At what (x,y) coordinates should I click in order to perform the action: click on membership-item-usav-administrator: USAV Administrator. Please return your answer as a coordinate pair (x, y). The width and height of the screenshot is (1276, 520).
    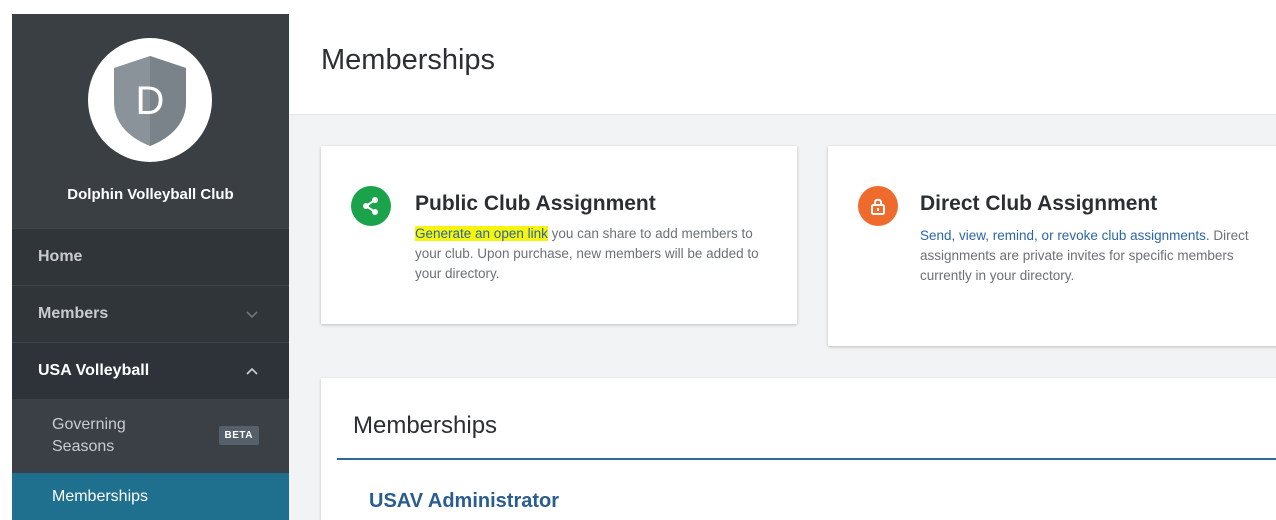
    Looking at the image, I should click on (464, 501).